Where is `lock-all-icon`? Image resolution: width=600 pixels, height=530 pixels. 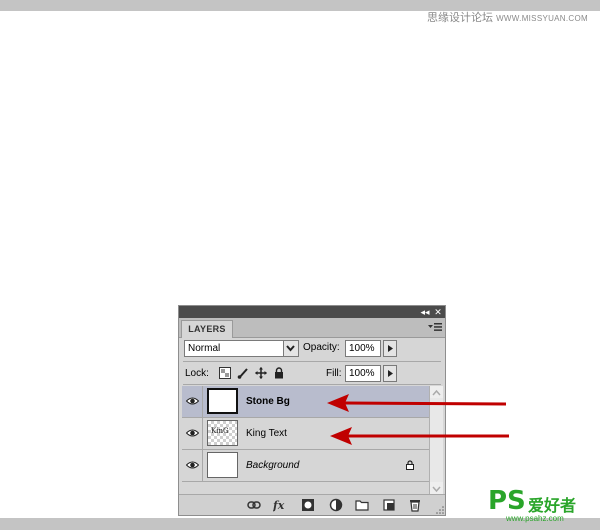
lock-all-icon is located at coordinates (279, 373).